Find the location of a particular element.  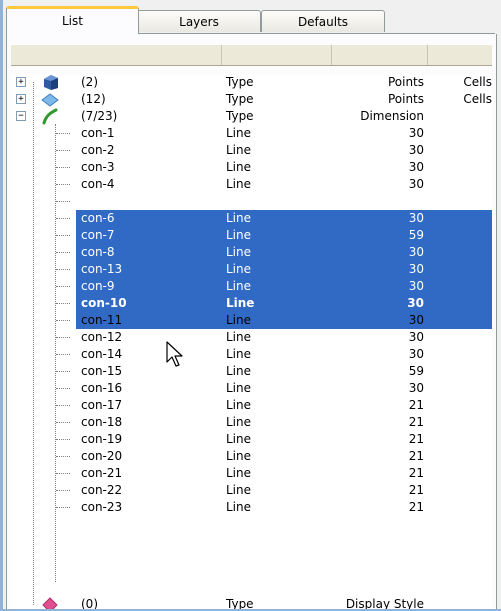

tree-item-col4: Cells is located at coordinates (477, 99).